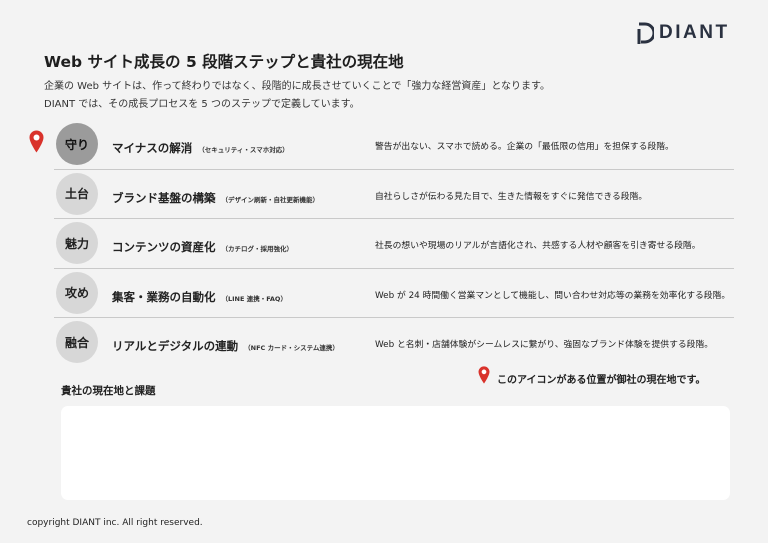 The width and height of the screenshot is (768, 543). Describe the element at coordinates (77, 243) in the screenshot. I see `step-badge: 魅力` at that location.